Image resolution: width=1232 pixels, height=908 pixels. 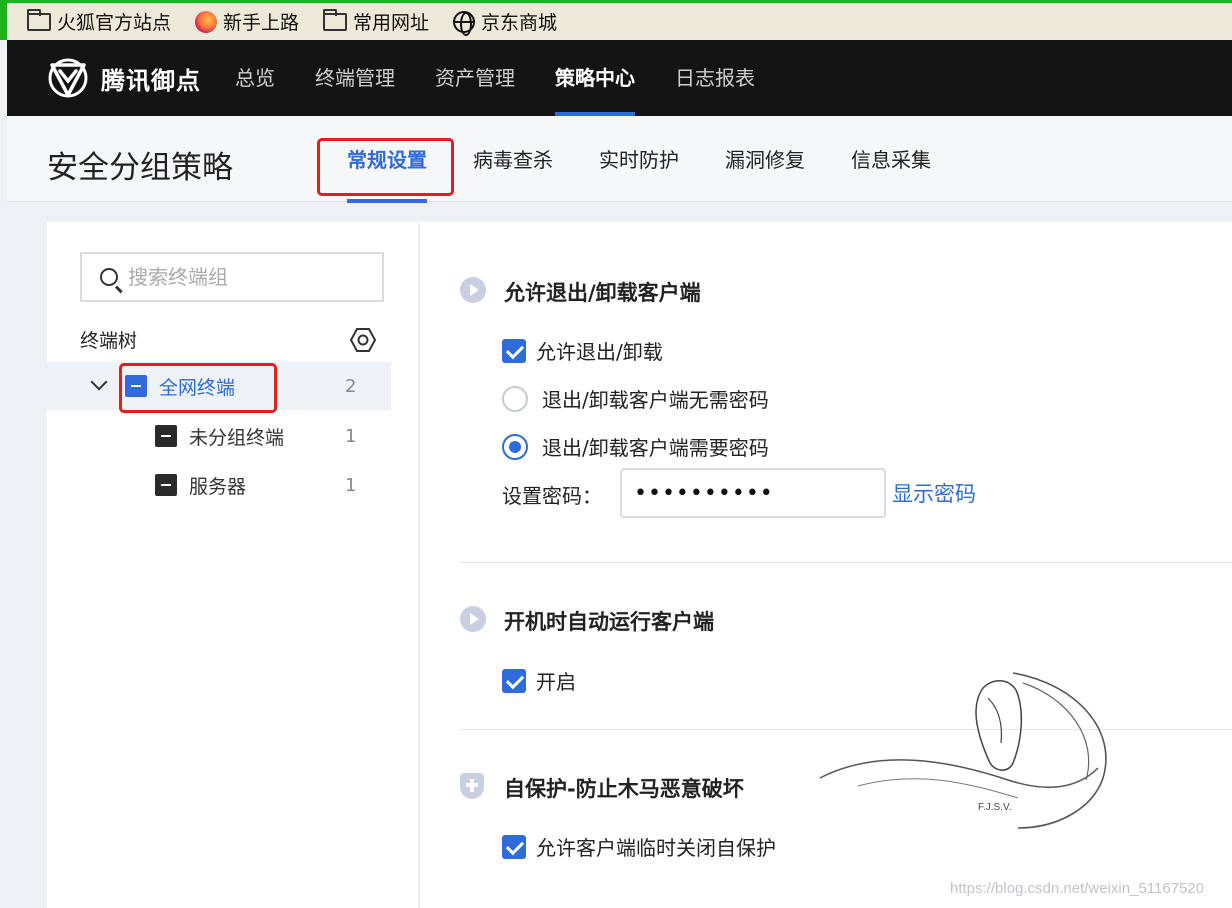 I want to click on allow-uninstall-checkbox: 允许退出/卸载, so click(x=582, y=350).